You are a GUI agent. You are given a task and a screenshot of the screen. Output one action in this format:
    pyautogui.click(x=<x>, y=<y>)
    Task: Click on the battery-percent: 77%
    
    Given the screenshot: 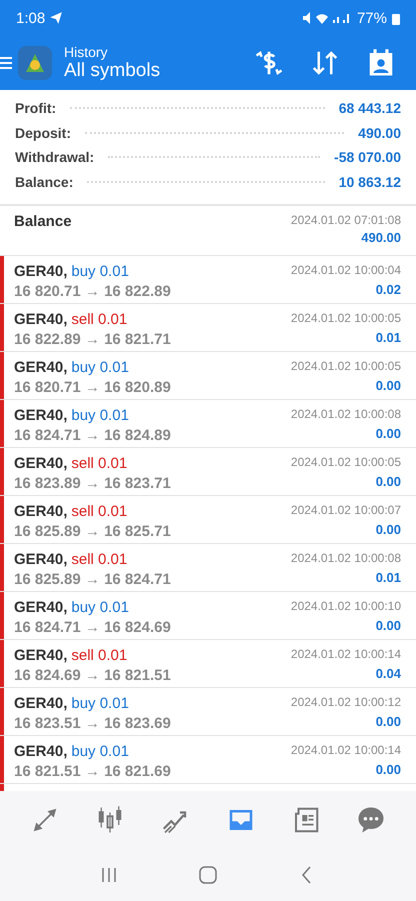 What is the action you would take?
    pyautogui.click(x=371, y=18)
    